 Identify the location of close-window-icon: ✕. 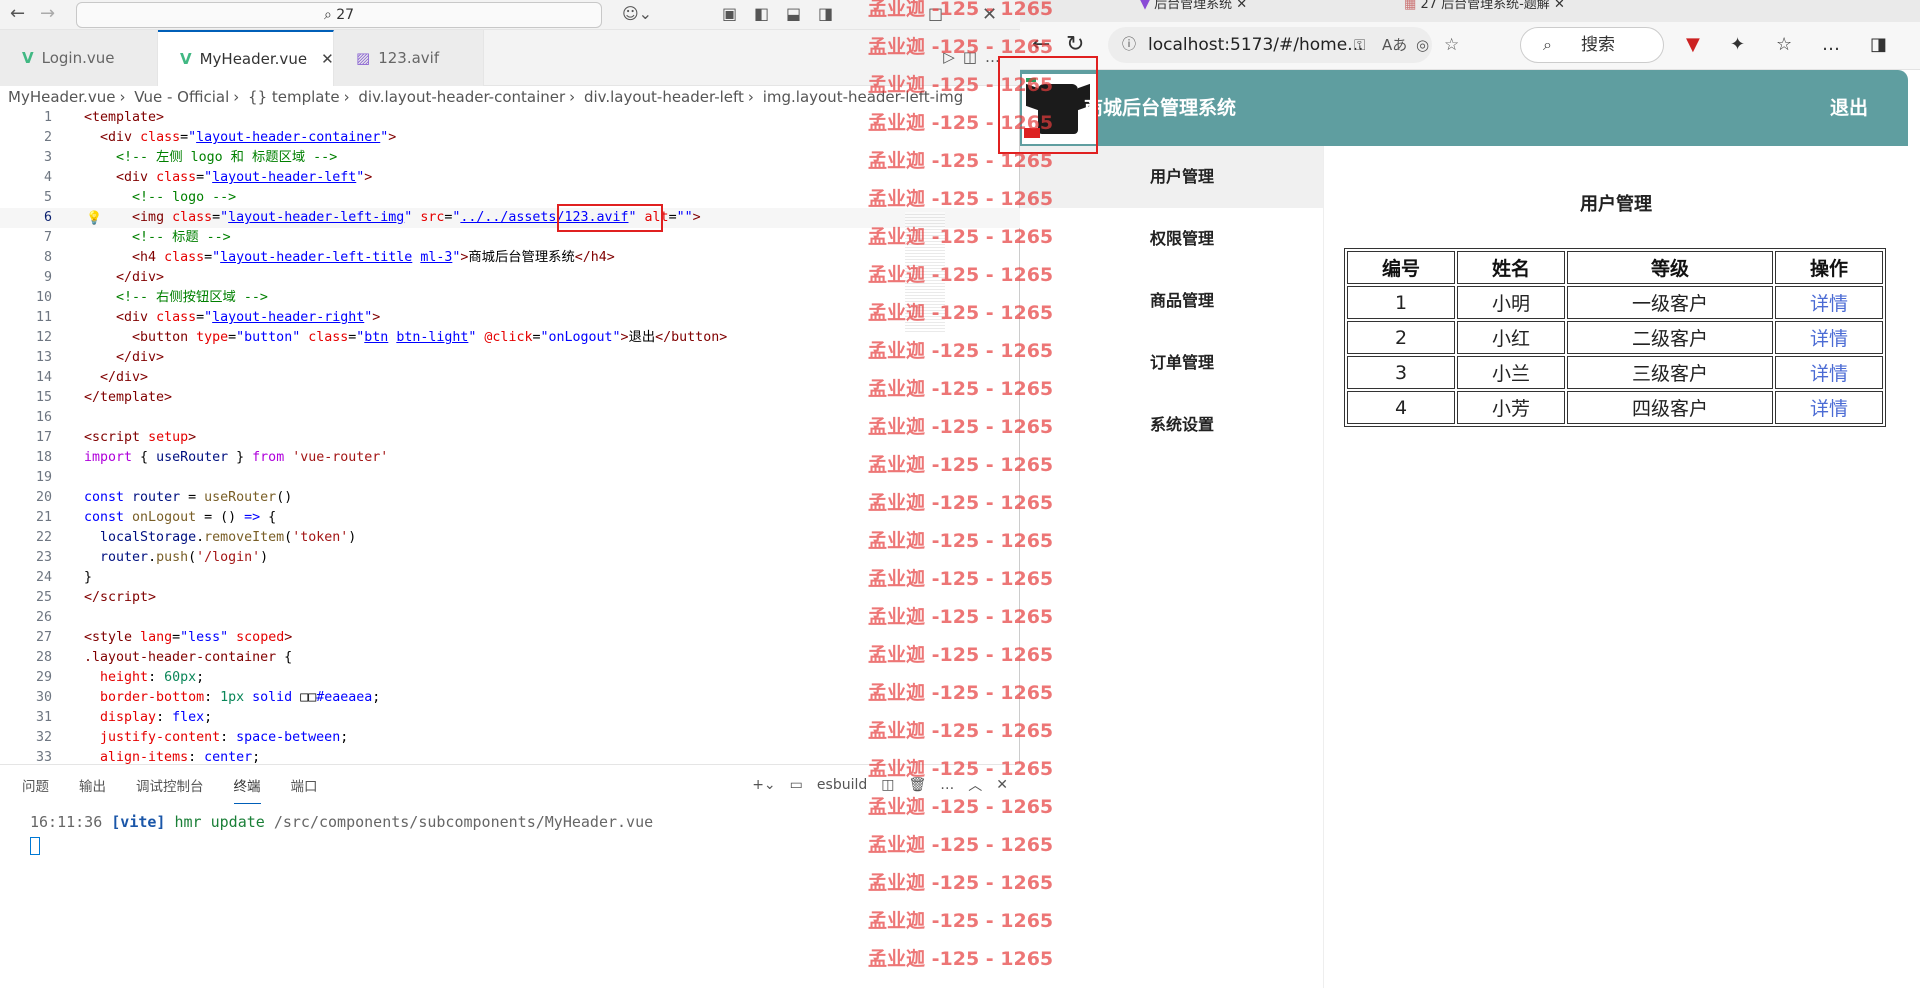
(989, 14).